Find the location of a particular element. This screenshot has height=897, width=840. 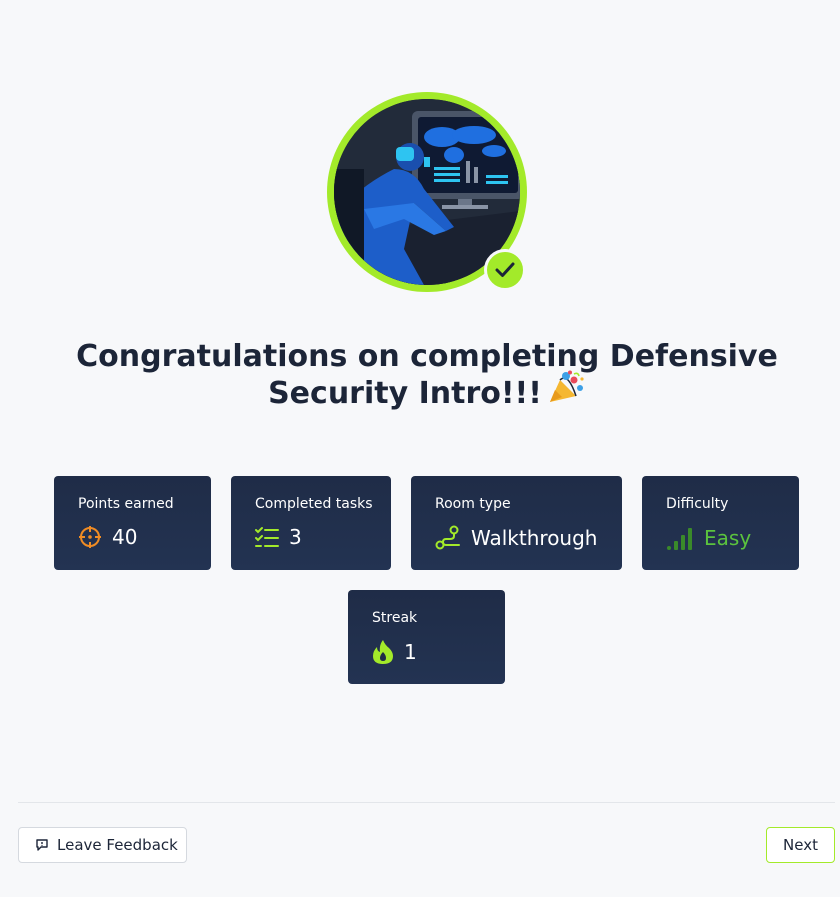

completed-tasks-value: 3 is located at coordinates (295, 537).